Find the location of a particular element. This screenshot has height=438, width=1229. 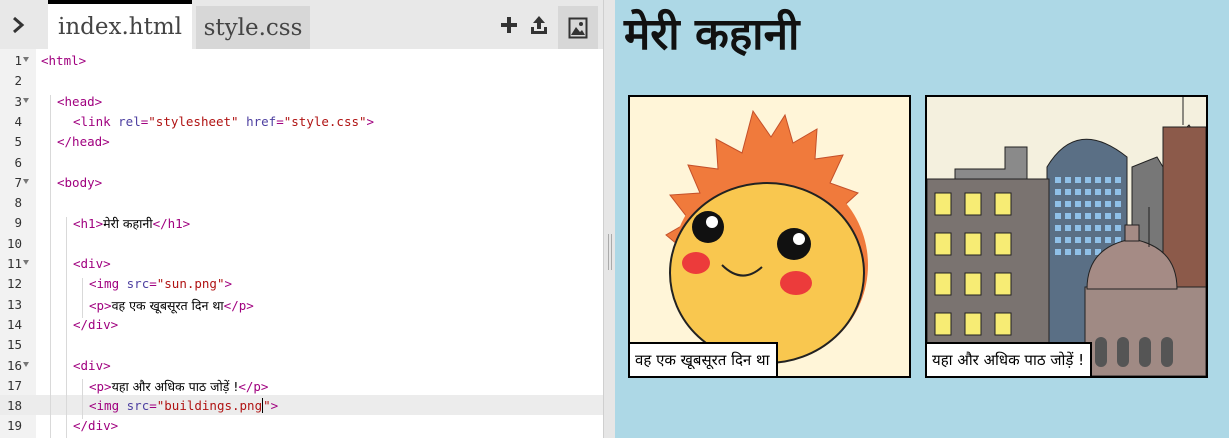

line-number: 10 is located at coordinates (14, 243).